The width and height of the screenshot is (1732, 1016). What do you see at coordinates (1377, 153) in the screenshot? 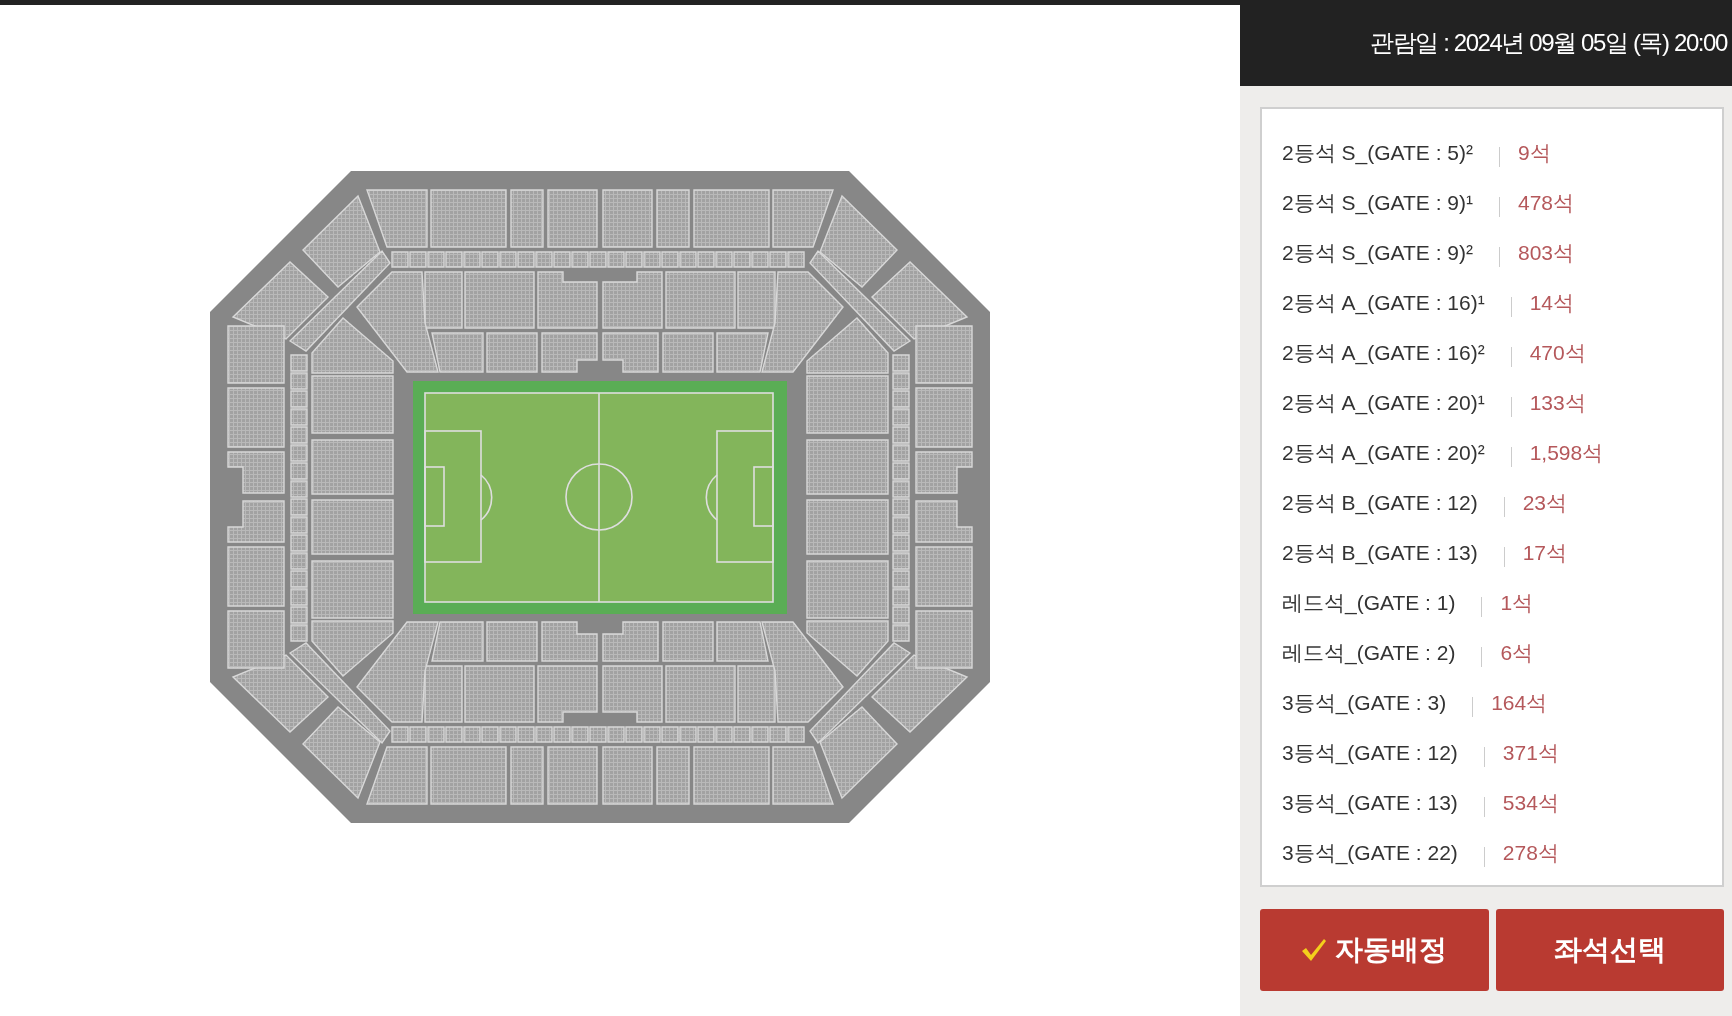
I see `seat-grade-name: 2등석 S_(GATE : 5)²` at bounding box center [1377, 153].